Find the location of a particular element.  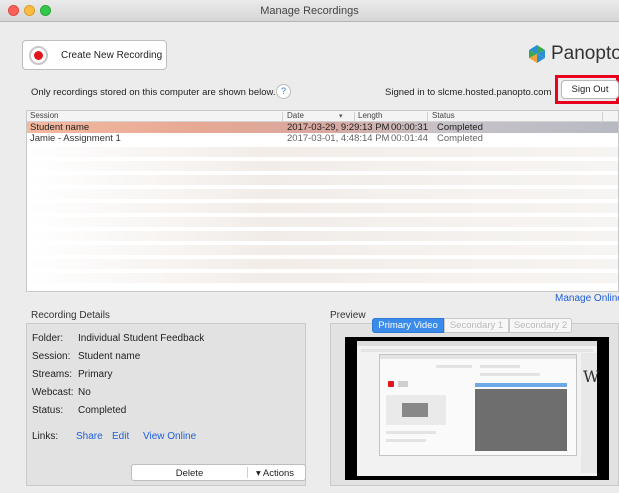

column-header-session: Session is located at coordinates (44, 116).